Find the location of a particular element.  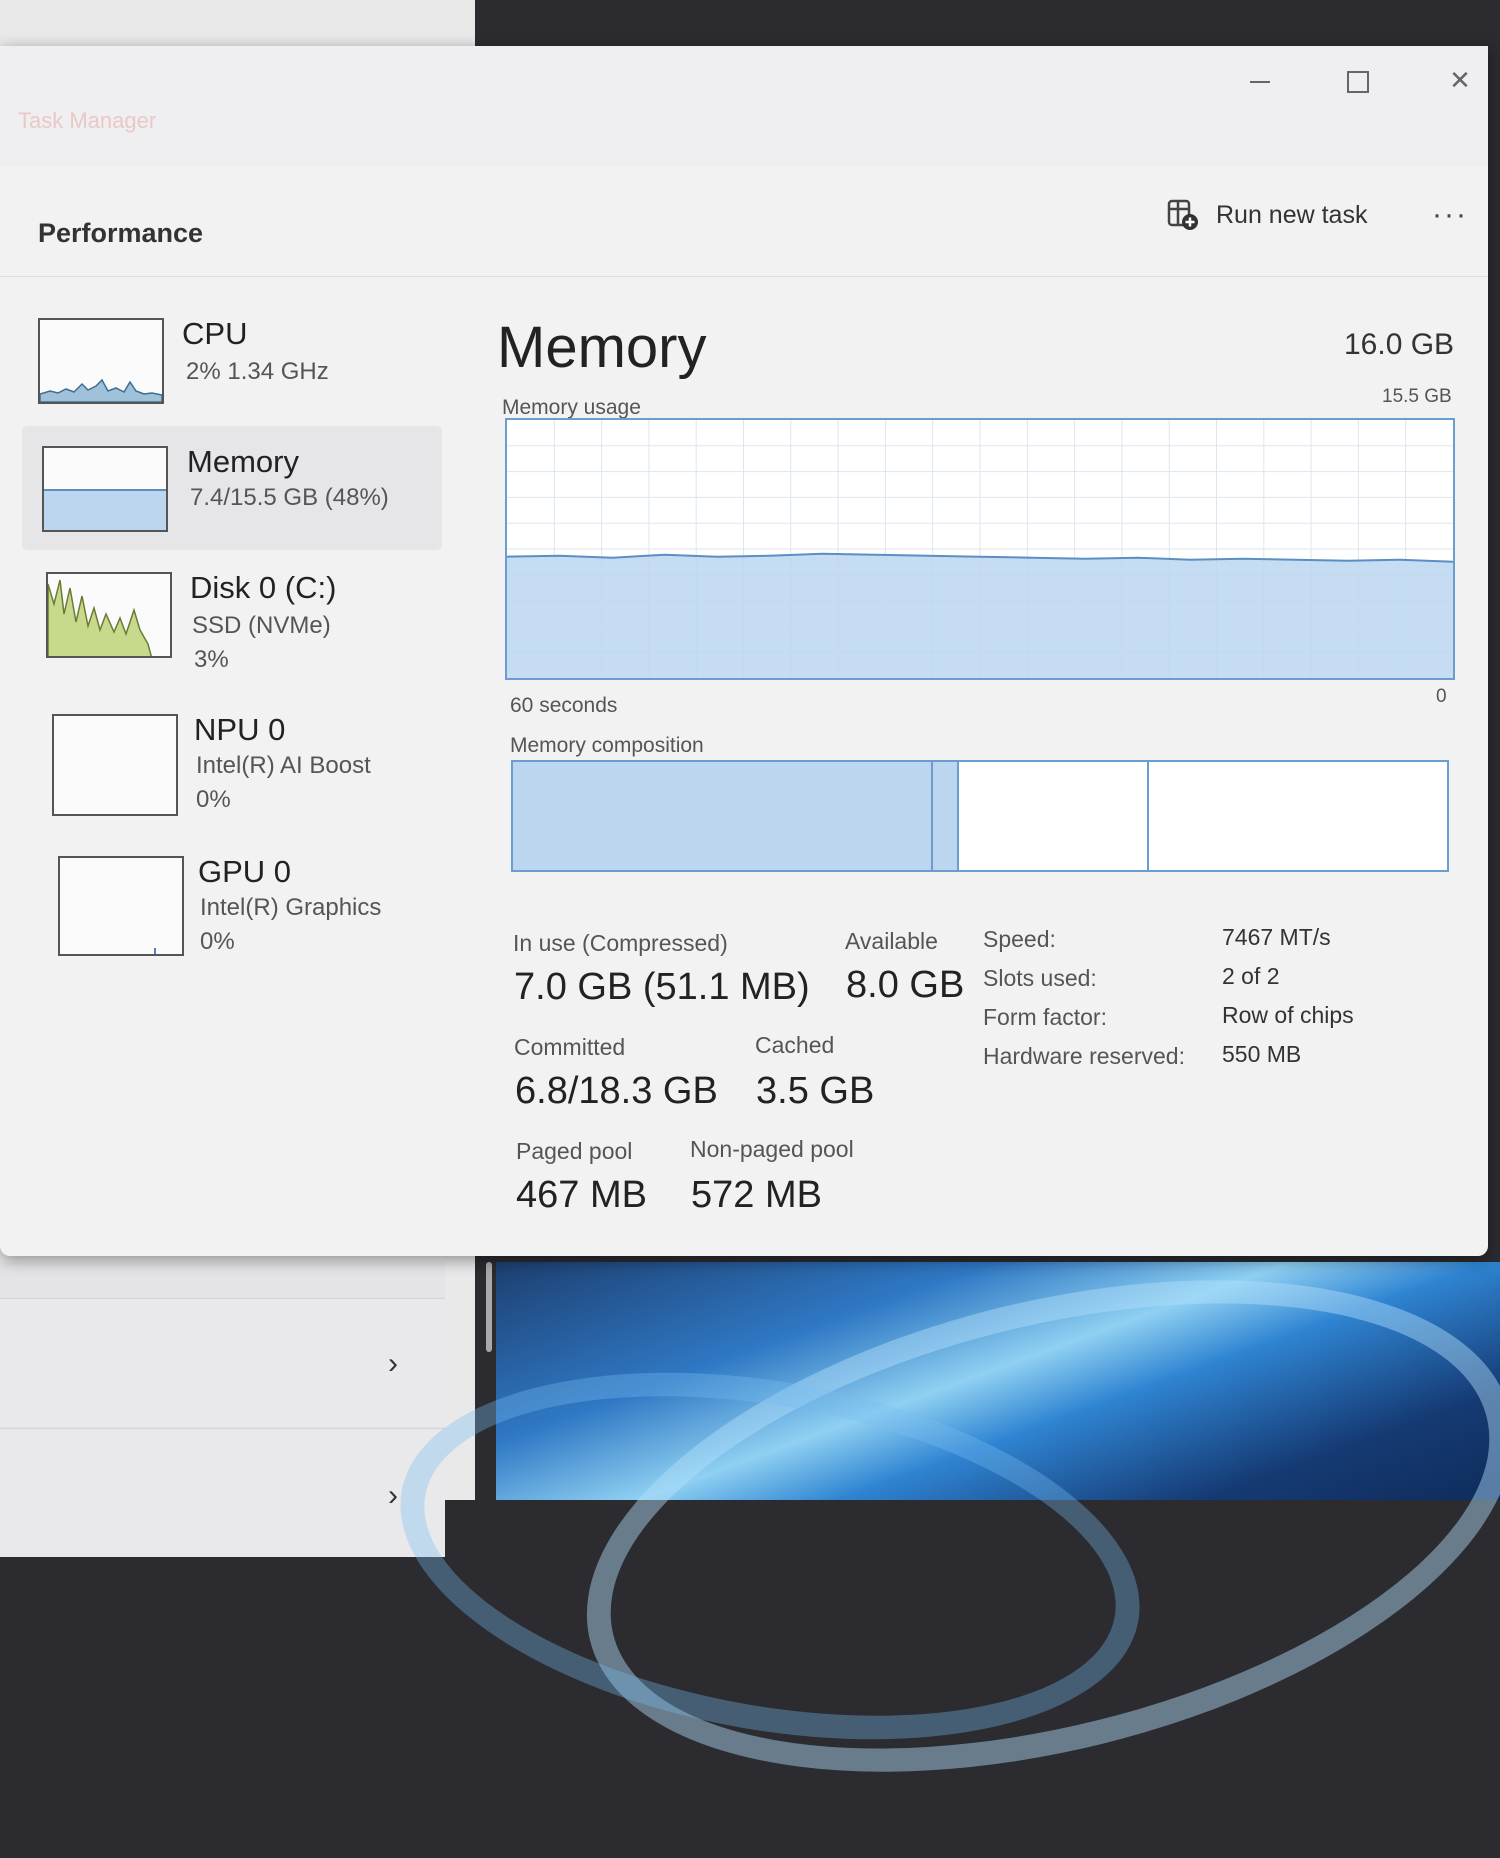

sidebar-item-npu: NPU 0 Intel(R) AI Boost 0% is located at coordinates (232, 758).